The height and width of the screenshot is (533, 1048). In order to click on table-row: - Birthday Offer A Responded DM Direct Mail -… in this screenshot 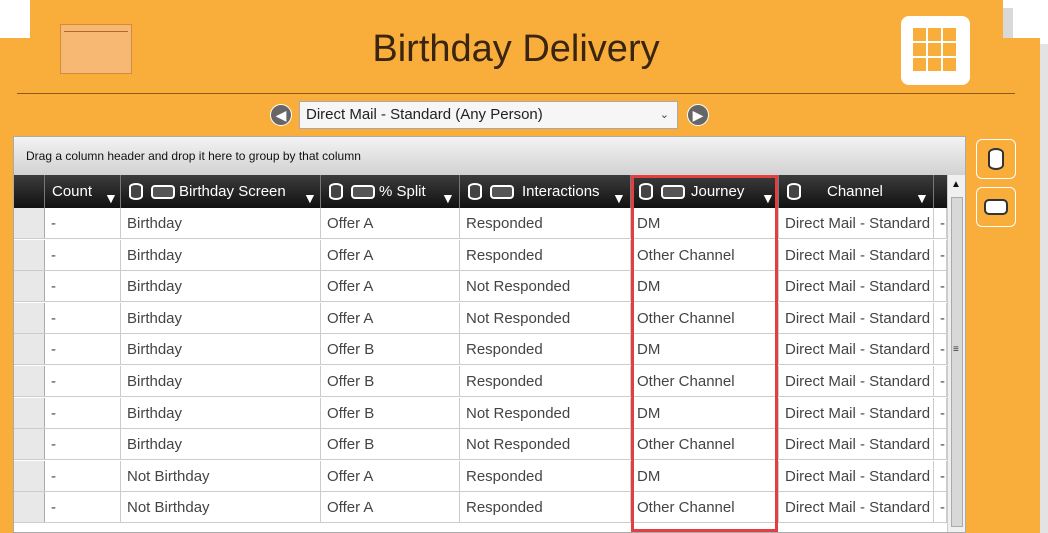, I will do `click(489, 223)`.